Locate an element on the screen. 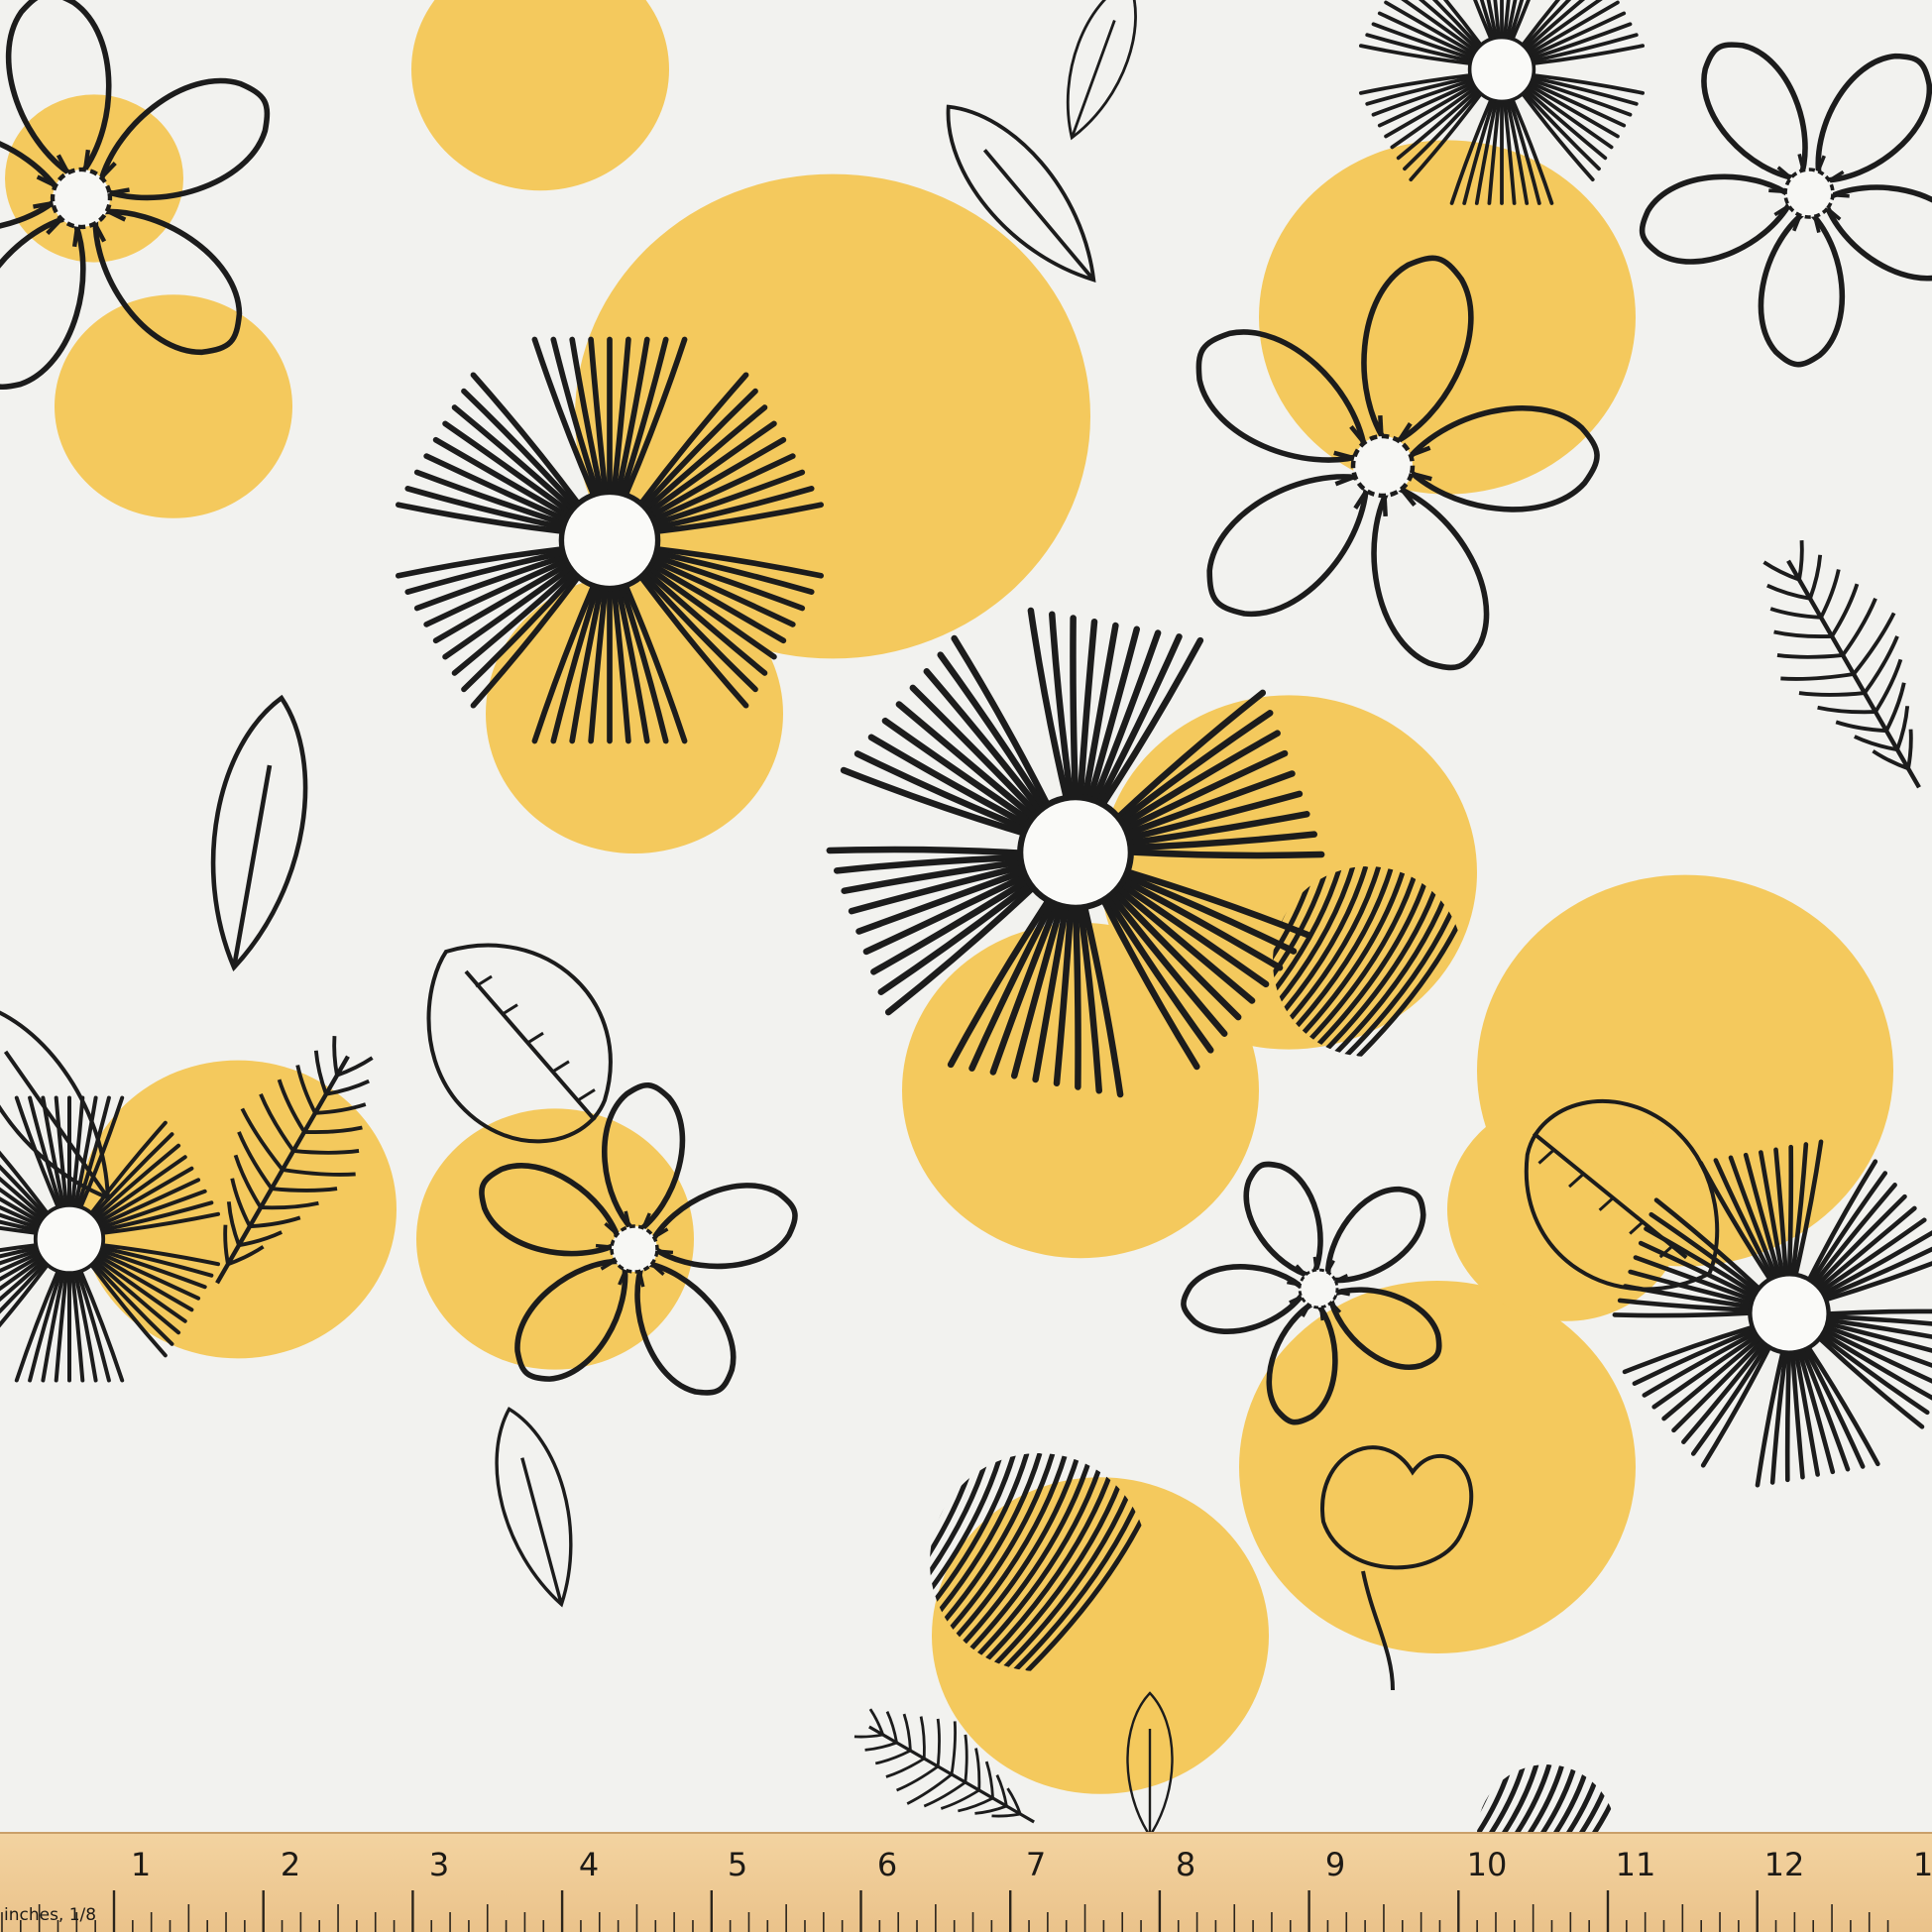 The image size is (1932, 1932). ruler-number-12: 12 is located at coordinates (1784, 1864).